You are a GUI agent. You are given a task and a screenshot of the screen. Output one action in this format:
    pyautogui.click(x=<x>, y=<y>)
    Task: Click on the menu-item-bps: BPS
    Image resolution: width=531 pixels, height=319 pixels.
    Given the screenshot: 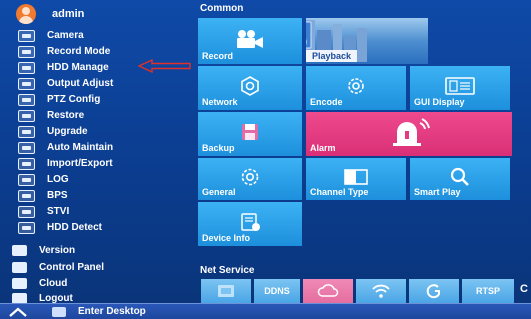 What is the action you would take?
    pyautogui.click(x=43, y=195)
    